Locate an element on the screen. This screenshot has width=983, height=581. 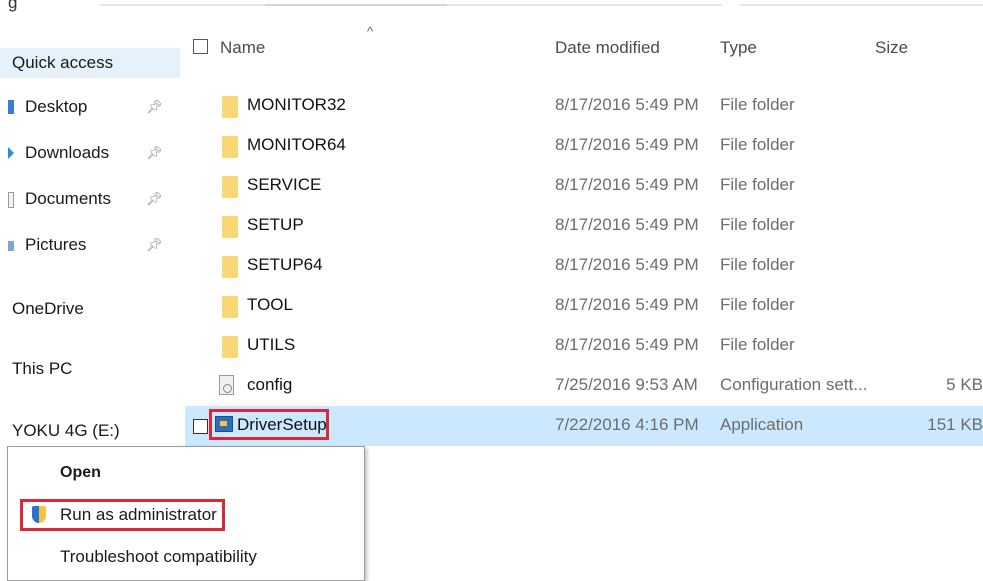
pictures-icon is located at coordinates (11, 246).